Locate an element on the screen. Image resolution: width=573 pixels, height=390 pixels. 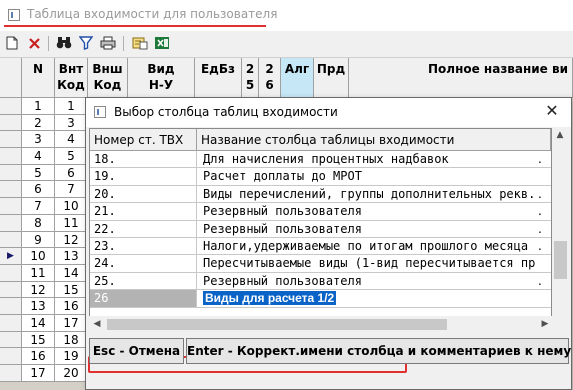
table-cell-internal-code: 1 is located at coordinates (71, 106).